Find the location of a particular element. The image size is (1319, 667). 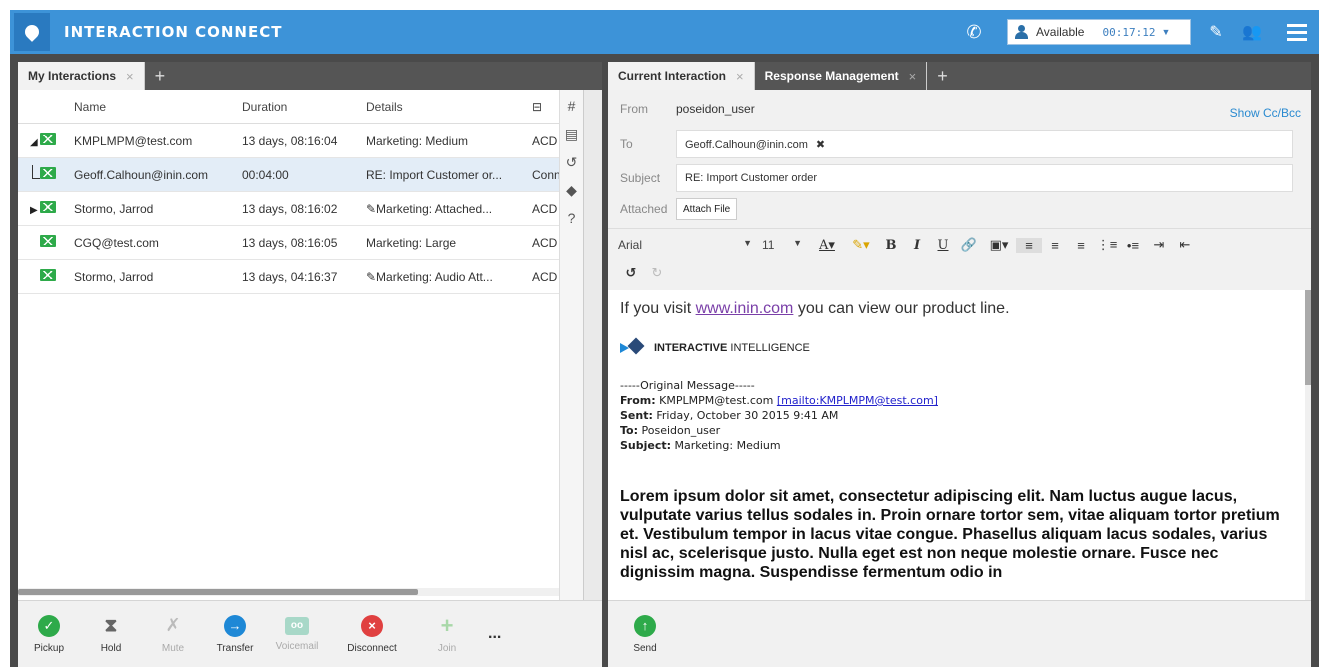

expand-down-icon: ◢ is located at coordinates (28, 142).